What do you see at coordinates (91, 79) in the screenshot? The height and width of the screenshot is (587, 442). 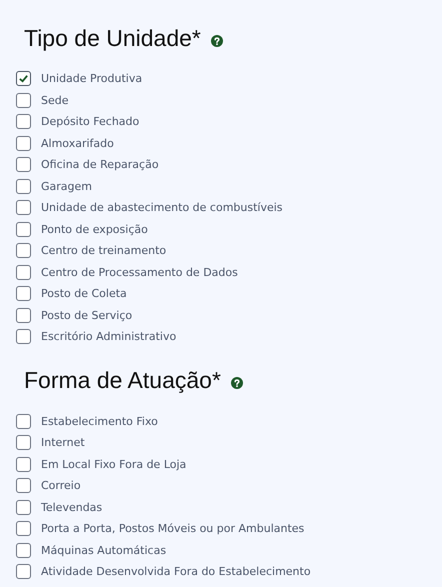 I see `option-label: Unidade Produtiva` at bounding box center [91, 79].